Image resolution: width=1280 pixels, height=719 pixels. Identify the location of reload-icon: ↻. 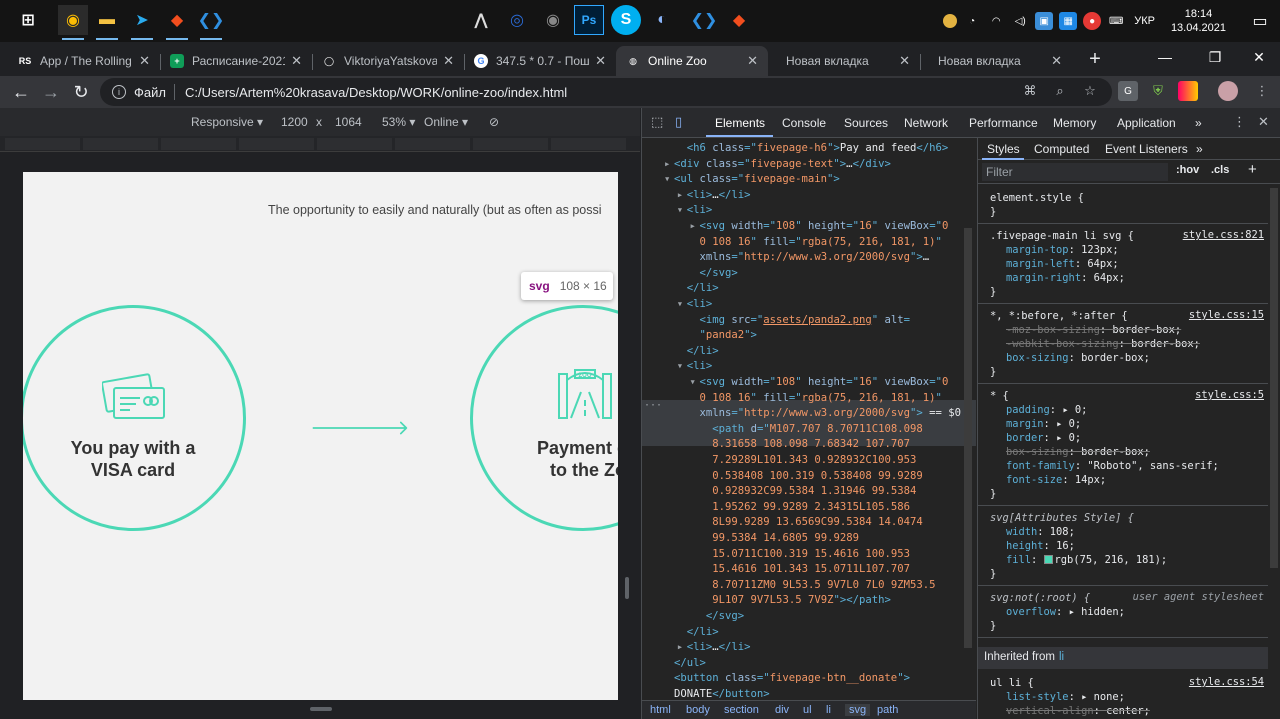
(81, 92).